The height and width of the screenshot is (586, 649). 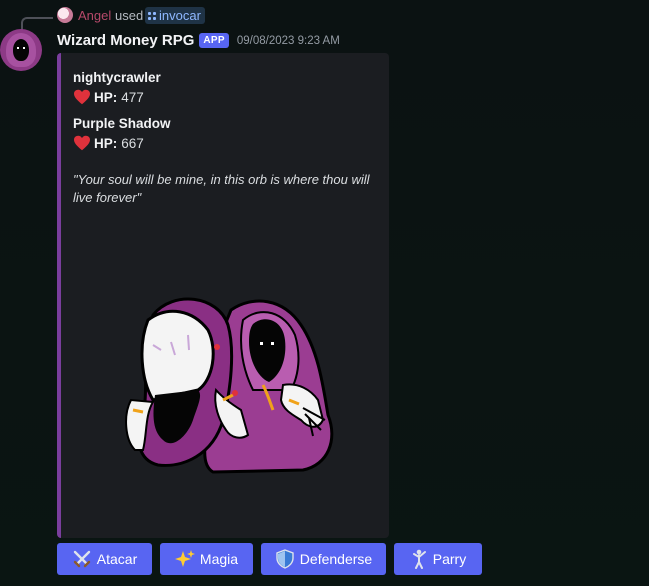 What do you see at coordinates (219, 559) in the screenshot?
I see `magia-label: Magia` at bounding box center [219, 559].